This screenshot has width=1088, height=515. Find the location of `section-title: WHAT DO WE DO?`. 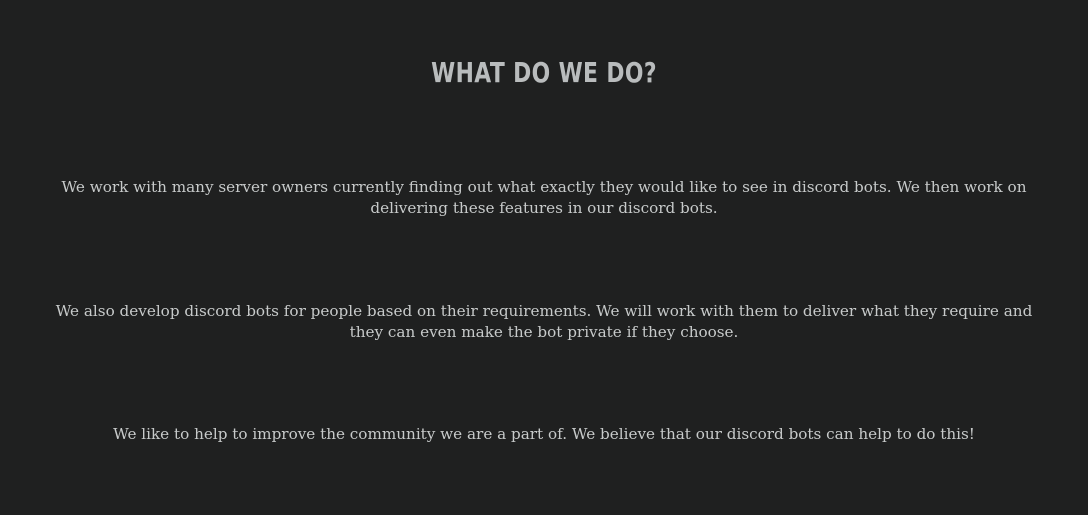

section-title: WHAT DO WE DO? is located at coordinates (544, 72).